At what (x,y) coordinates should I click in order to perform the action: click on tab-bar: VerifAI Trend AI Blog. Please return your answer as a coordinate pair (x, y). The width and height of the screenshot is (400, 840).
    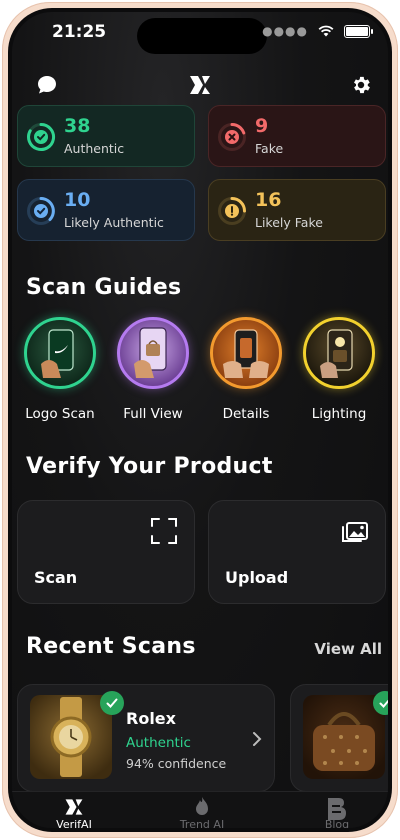
    Looking at the image, I should click on (200, 809).